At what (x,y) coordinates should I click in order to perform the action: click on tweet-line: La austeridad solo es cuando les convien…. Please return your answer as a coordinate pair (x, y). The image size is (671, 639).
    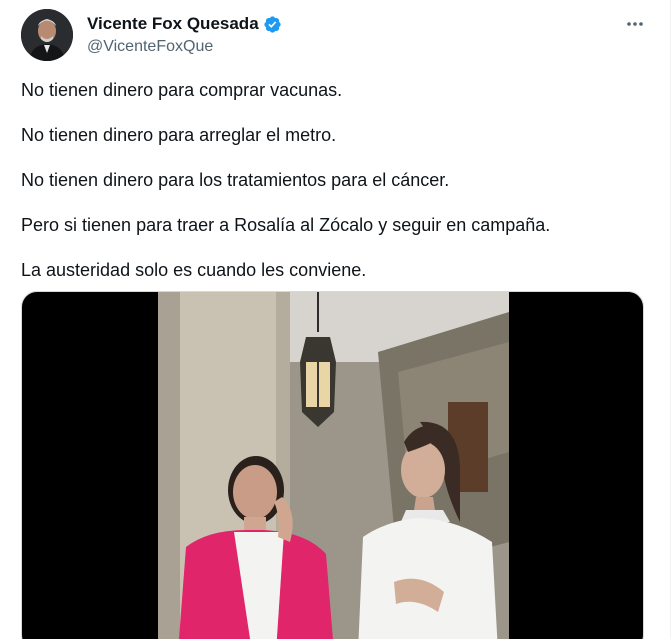
    Looking at the image, I should click on (194, 270).